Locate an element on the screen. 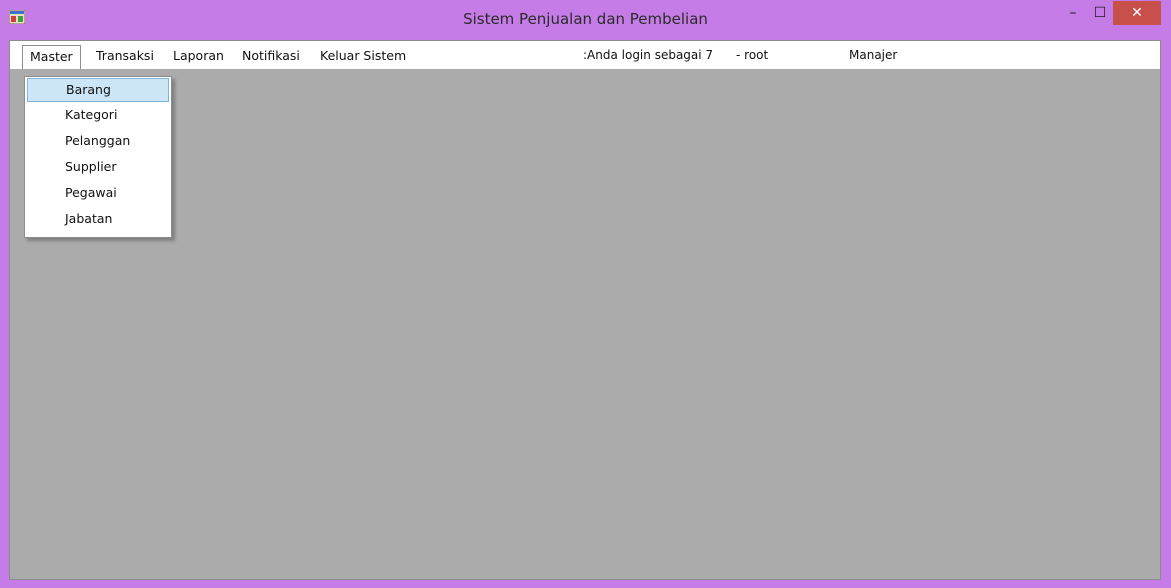 The image size is (1171, 588). menu-notifikasi: Notifikasi is located at coordinates (271, 55).